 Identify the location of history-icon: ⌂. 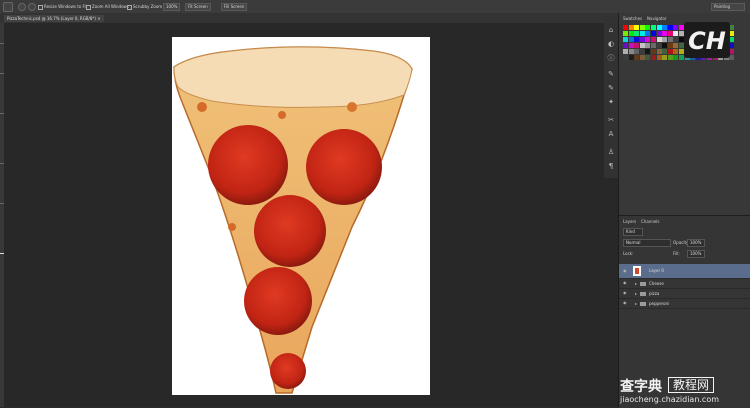
(611, 30).